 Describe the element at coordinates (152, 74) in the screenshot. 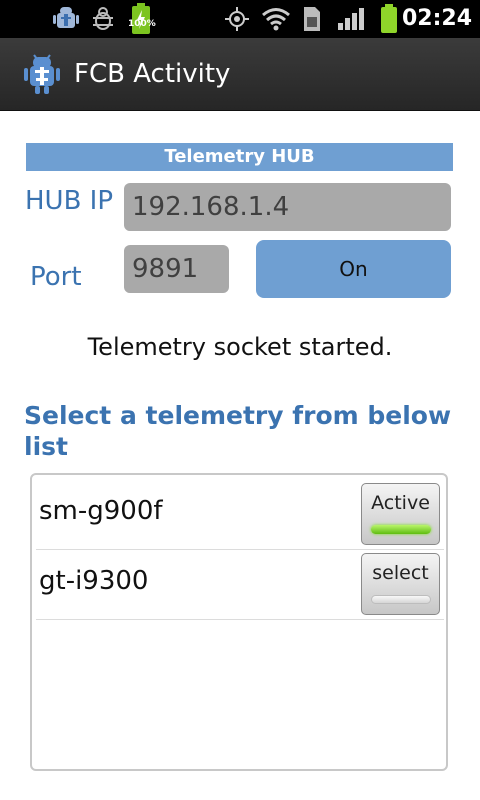

I see `app-title: FCB Activity` at that location.